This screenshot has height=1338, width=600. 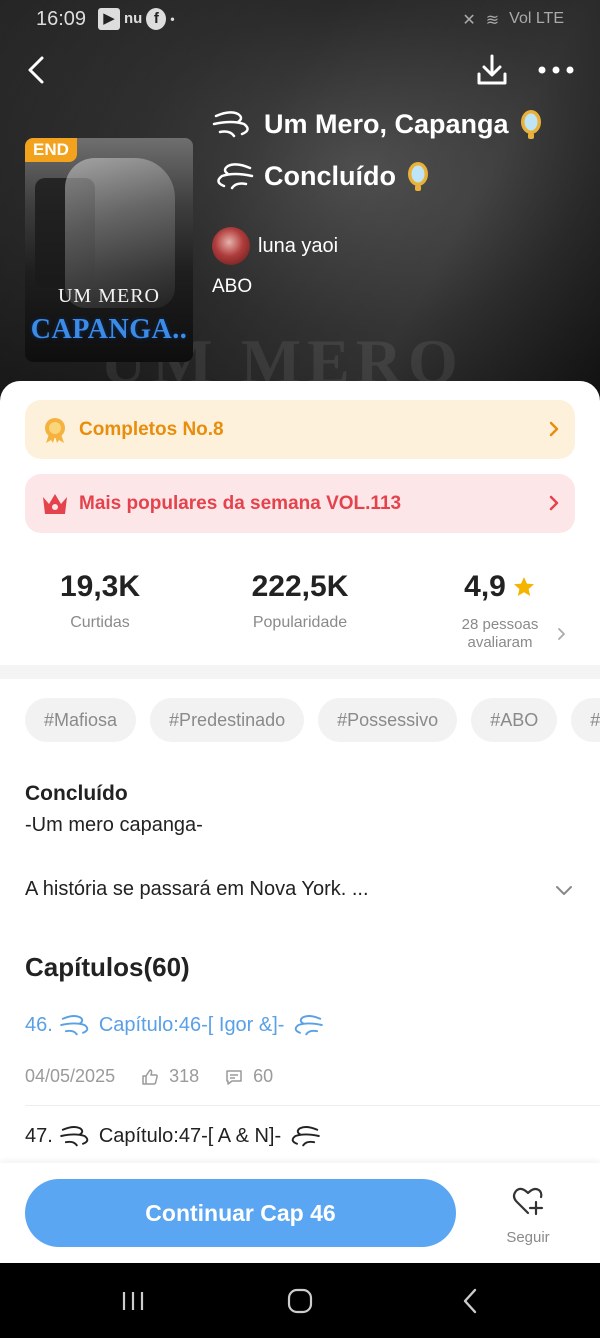 I want to click on play-icon: ▶, so click(x=109, y=19).